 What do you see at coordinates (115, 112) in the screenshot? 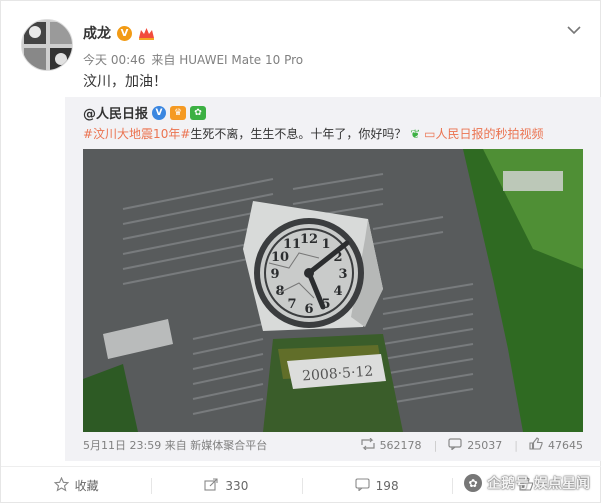
I see `repost-author-name: @人民日报` at bounding box center [115, 112].